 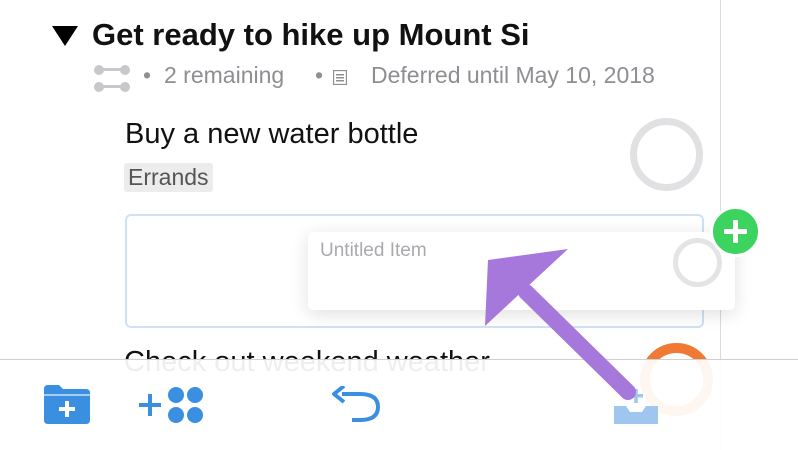 I want to click on task-status-circle, so click(x=666, y=154).